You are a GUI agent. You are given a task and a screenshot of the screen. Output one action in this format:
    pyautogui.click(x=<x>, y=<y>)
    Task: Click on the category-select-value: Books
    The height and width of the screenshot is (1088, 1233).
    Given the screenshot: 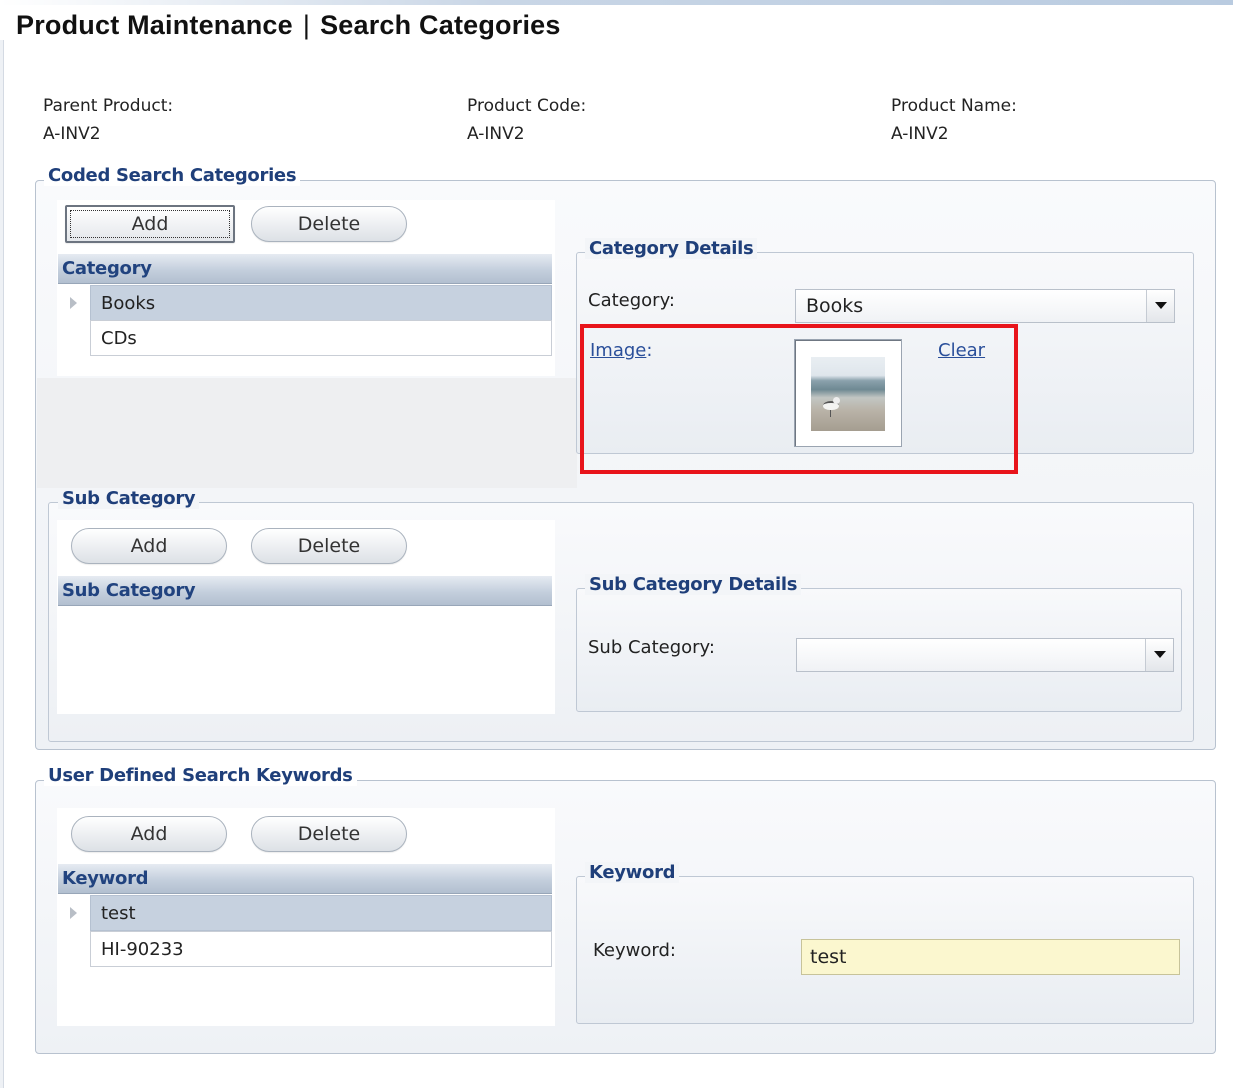 What is the action you would take?
    pyautogui.click(x=835, y=306)
    